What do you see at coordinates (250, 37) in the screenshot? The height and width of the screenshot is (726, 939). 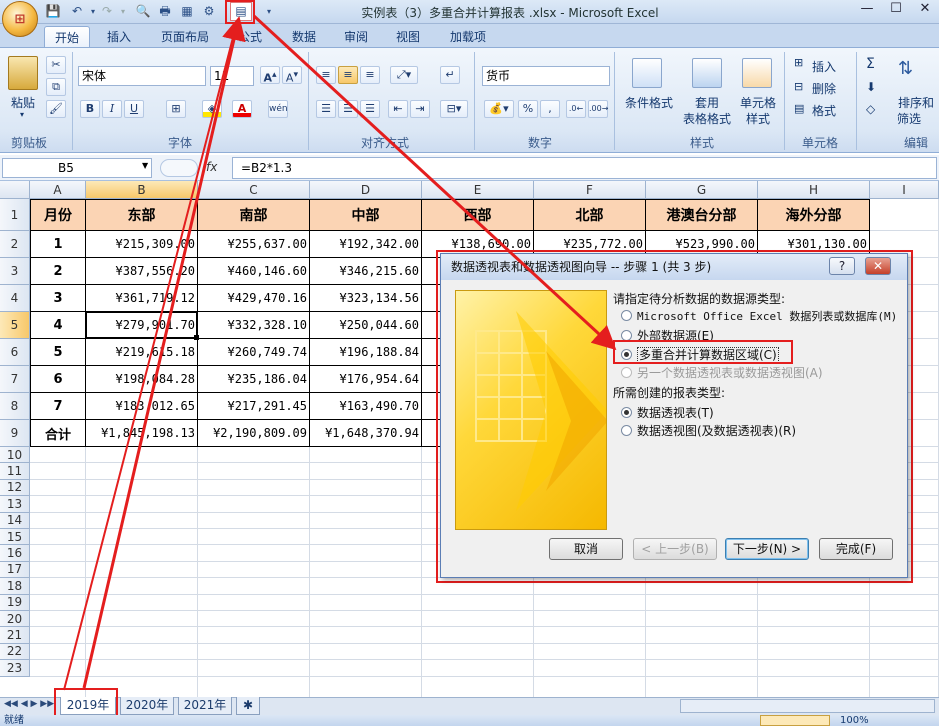 I see `tab-formulas: 公式` at bounding box center [250, 37].